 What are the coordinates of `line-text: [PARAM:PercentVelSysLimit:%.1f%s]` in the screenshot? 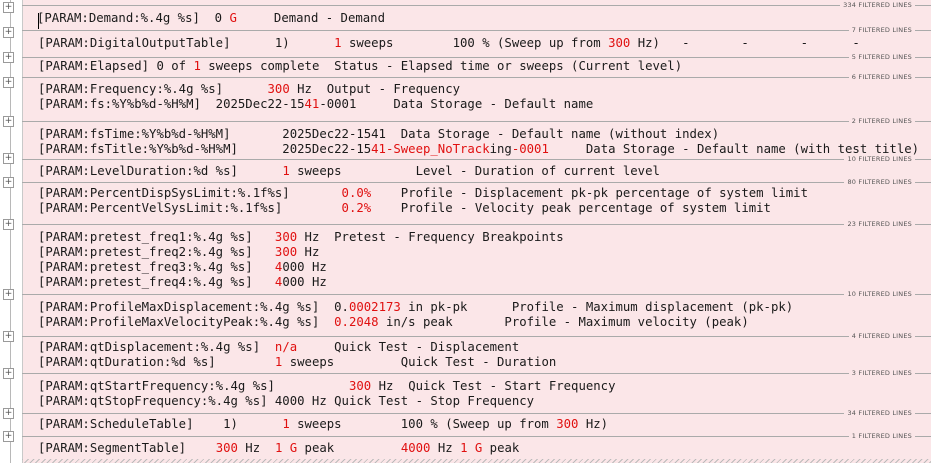 It's located at (190, 208).